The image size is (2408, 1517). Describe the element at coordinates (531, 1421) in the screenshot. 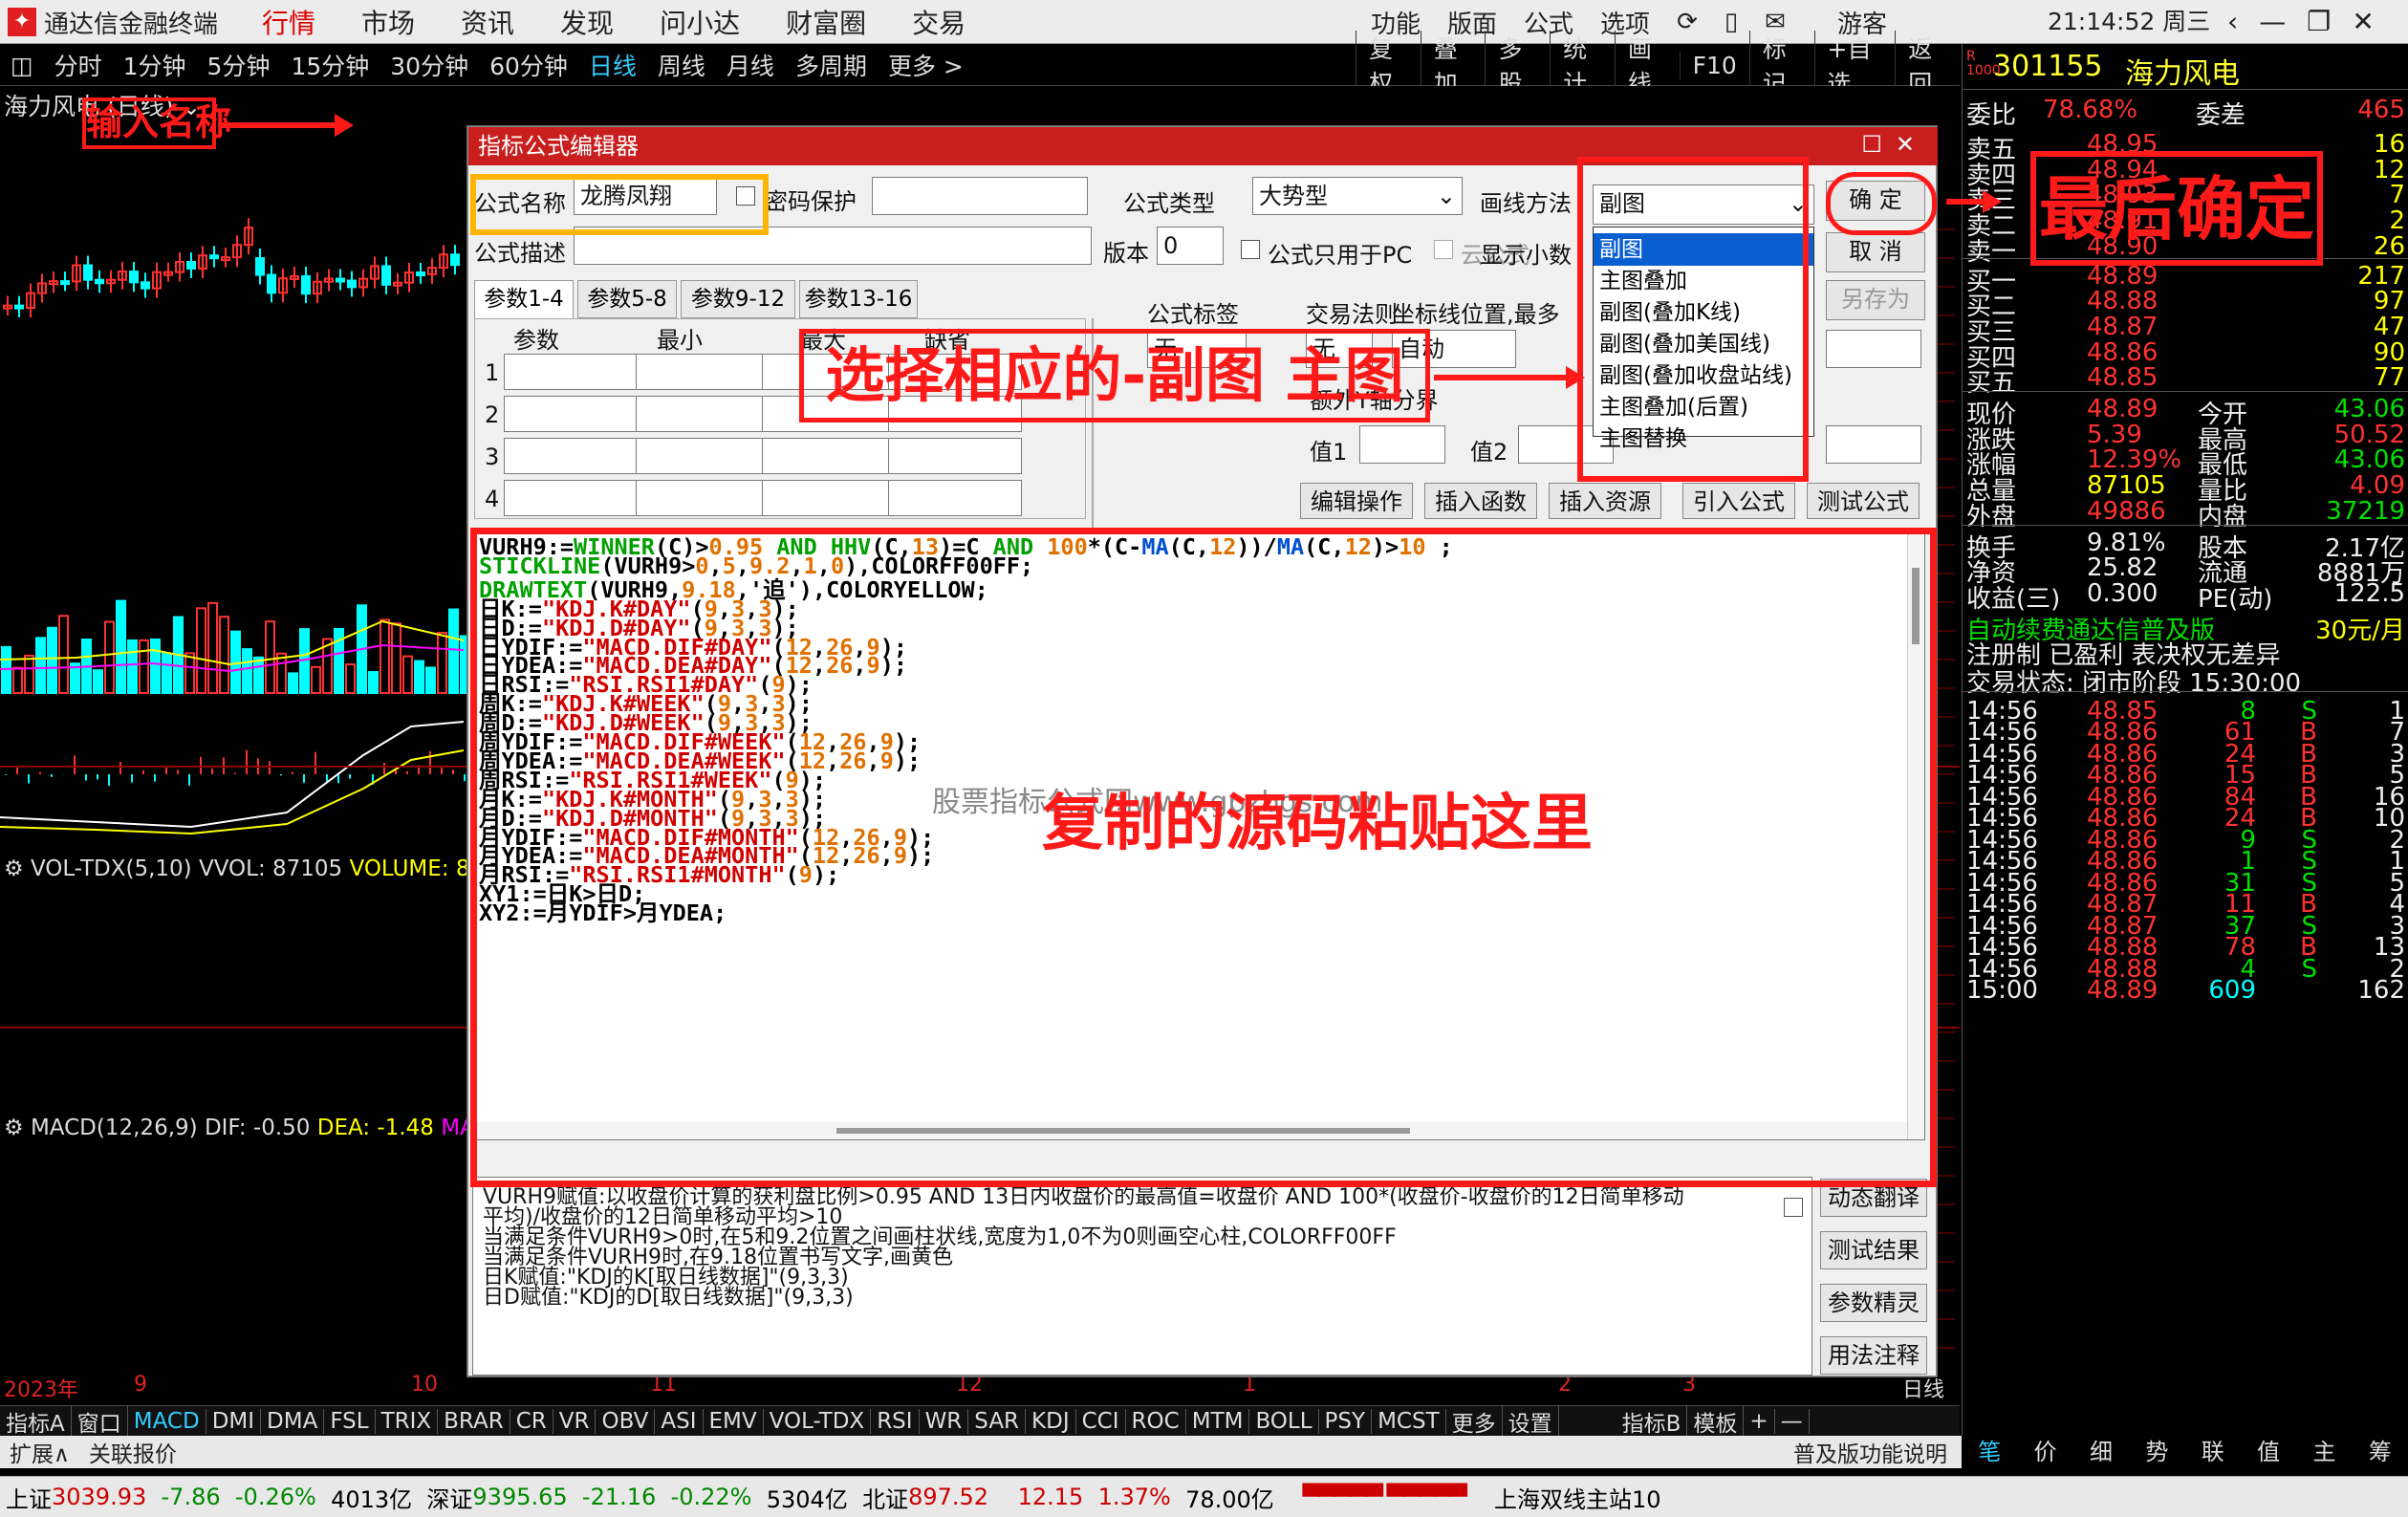

I see `indicator-tab: CR` at that location.